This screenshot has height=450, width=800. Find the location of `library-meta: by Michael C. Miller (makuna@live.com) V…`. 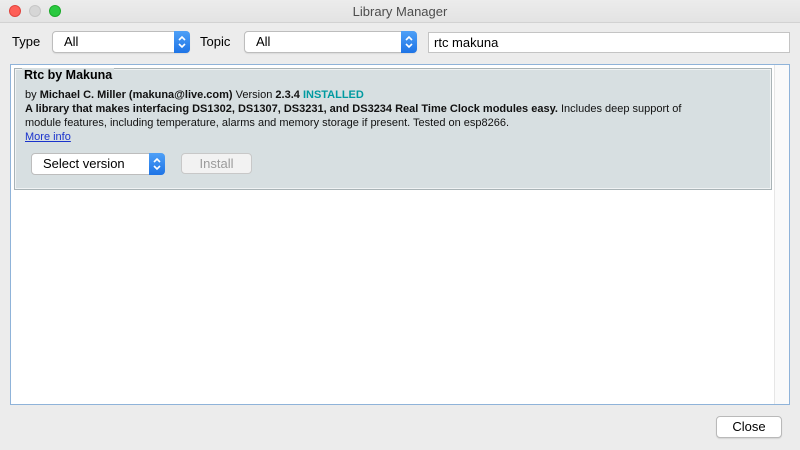

library-meta: by Michael C. Miller (makuna@live.com) V… is located at coordinates (194, 95).